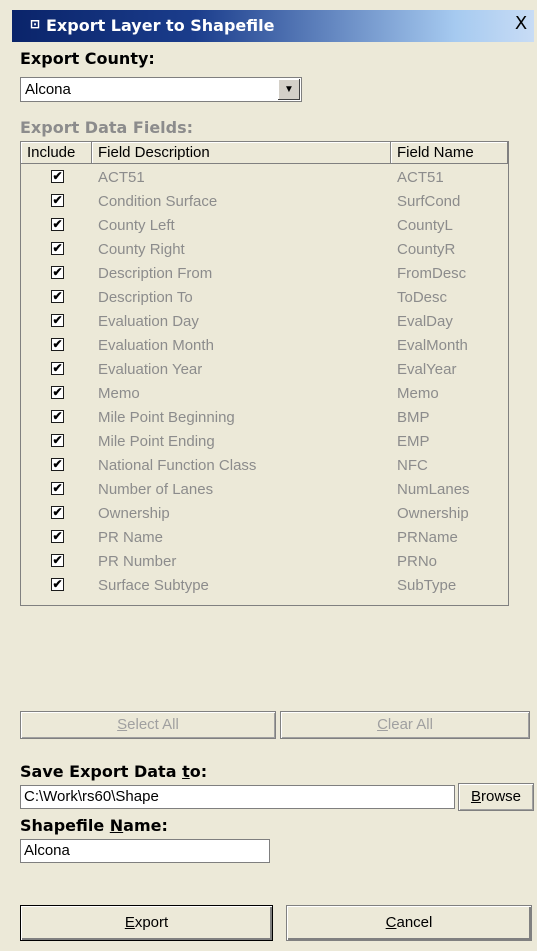  What do you see at coordinates (161, 89) in the screenshot?
I see `county-select: Alcona ▼` at bounding box center [161, 89].